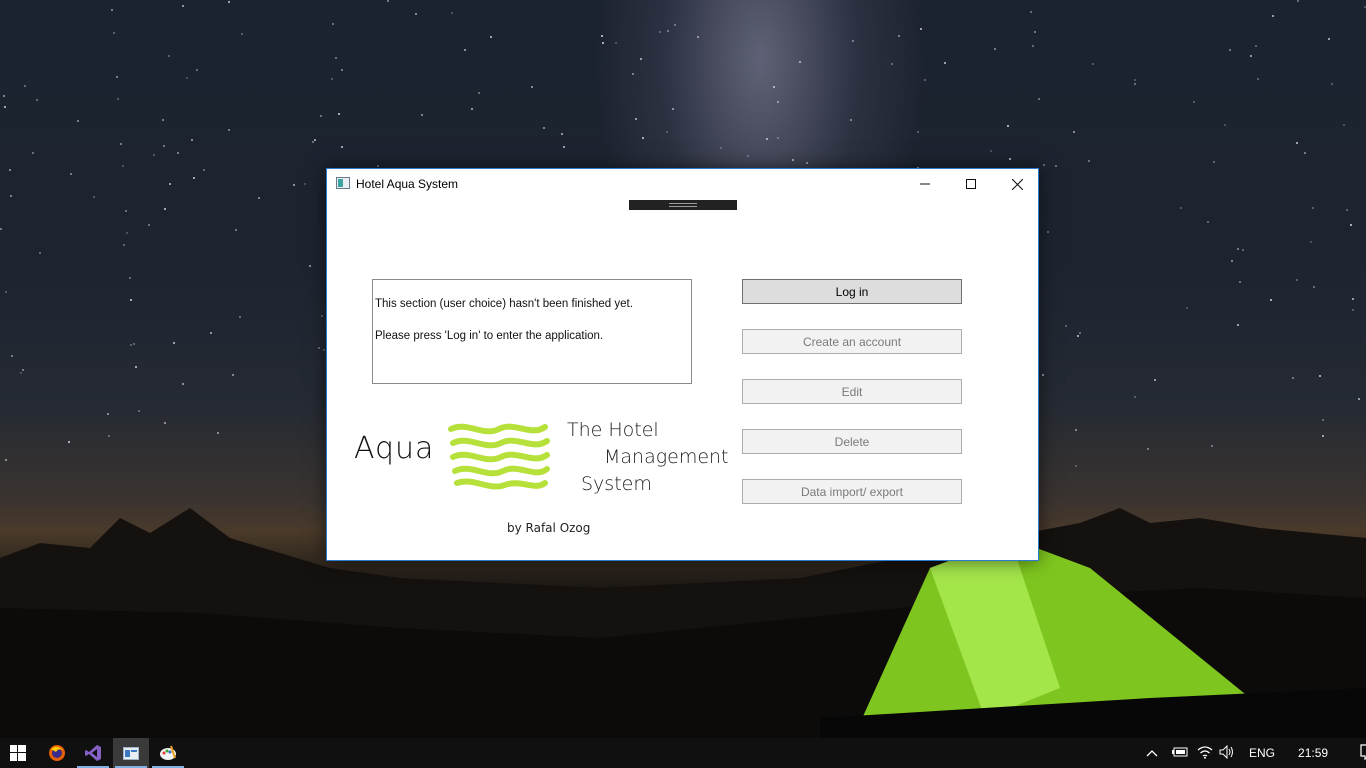 The width and height of the screenshot is (1366, 768). Describe the element at coordinates (852, 391) in the screenshot. I see `edit-button: Edit` at that location.